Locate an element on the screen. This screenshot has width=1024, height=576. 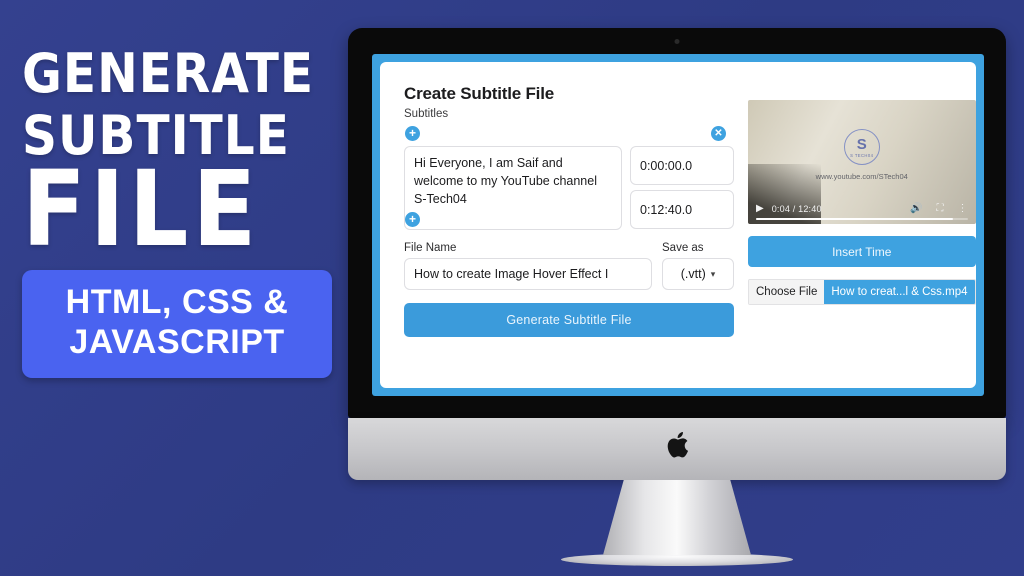
file-picker: Choose File How to creat...l & Css.mp4 is located at coordinates (862, 292).